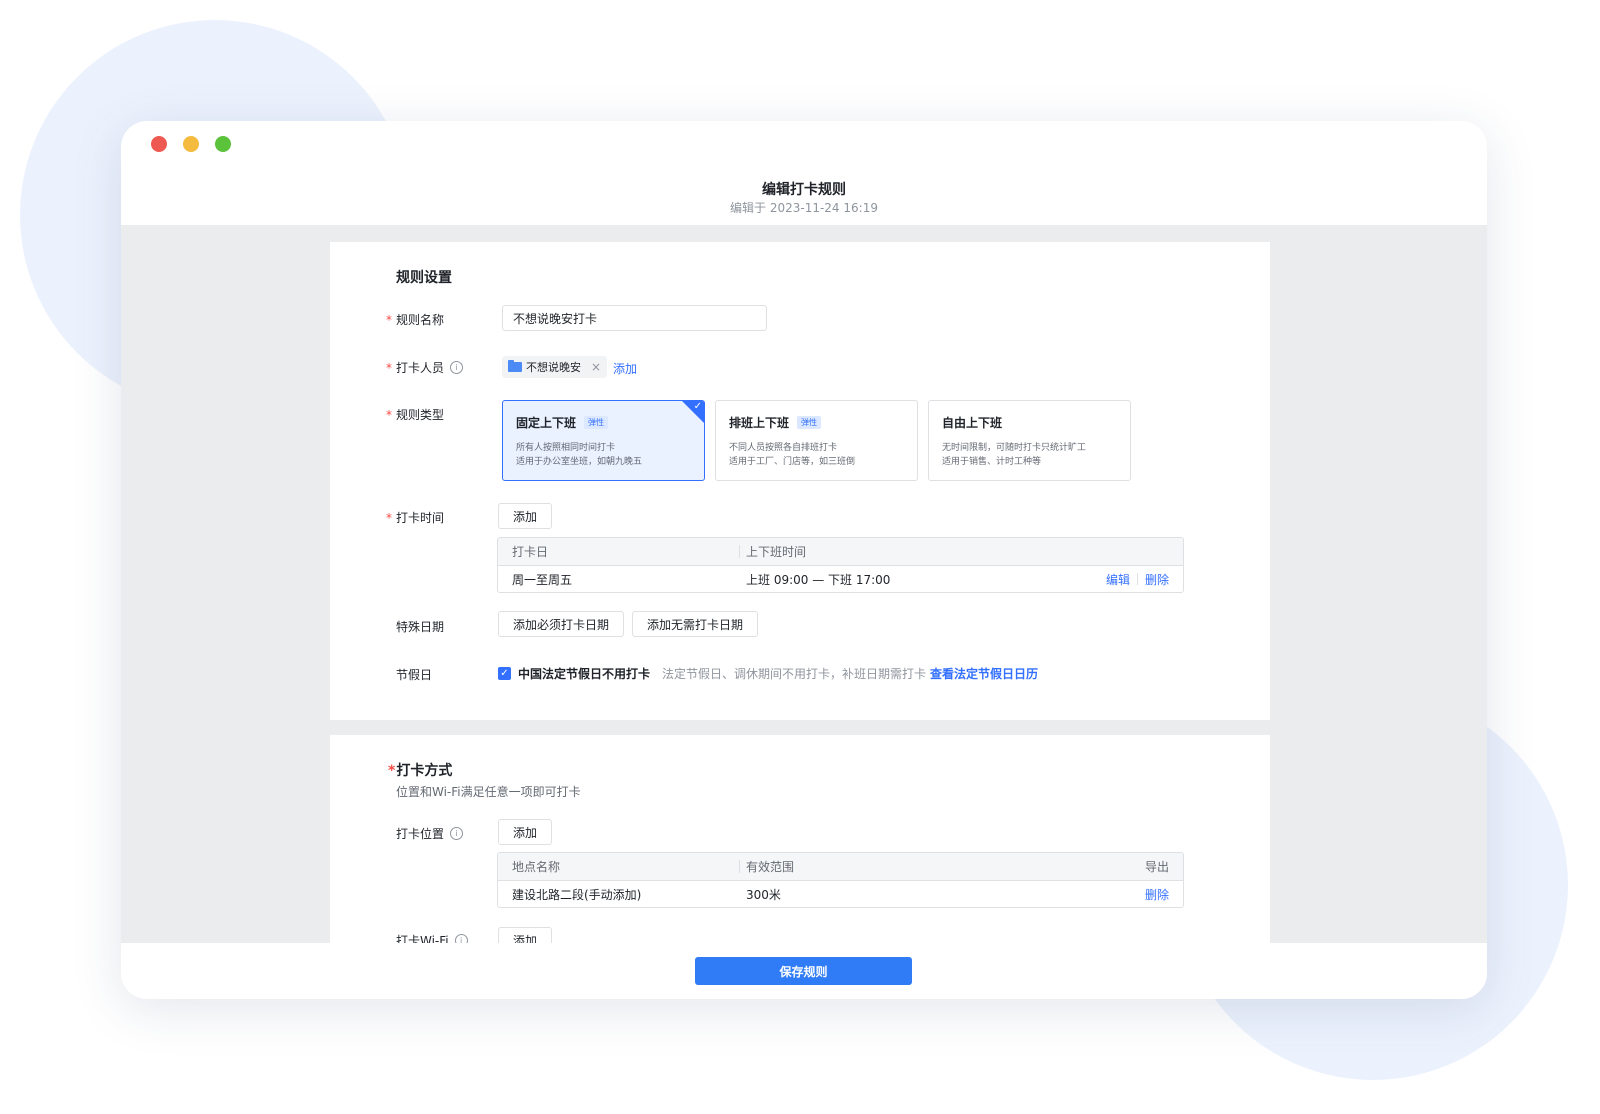 This screenshot has height=1114, width=1600. Describe the element at coordinates (763, 894) in the screenshot. I see `row-range: 300米` at that location.